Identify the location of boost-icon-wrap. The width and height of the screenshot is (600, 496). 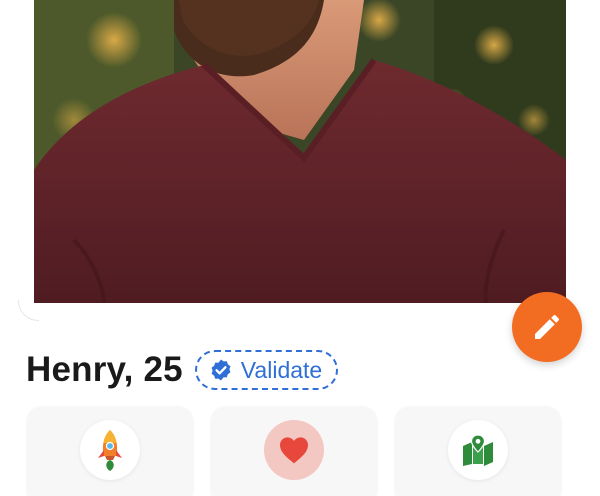
(110, 450).